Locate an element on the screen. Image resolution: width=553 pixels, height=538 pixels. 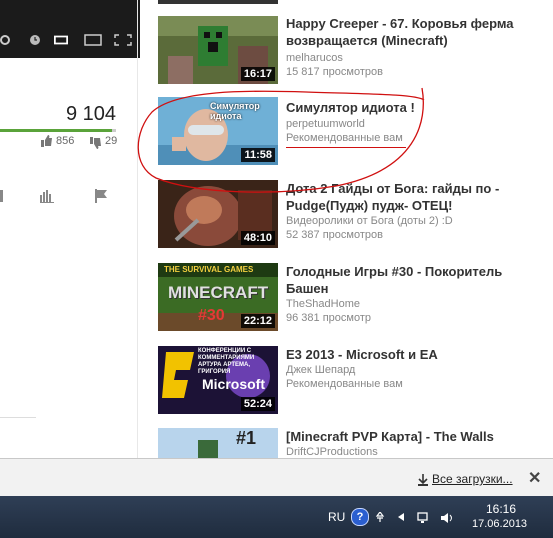
video-channel: Видеоролики от Бога (доты 2) :D is located at coordinates (369, 221).